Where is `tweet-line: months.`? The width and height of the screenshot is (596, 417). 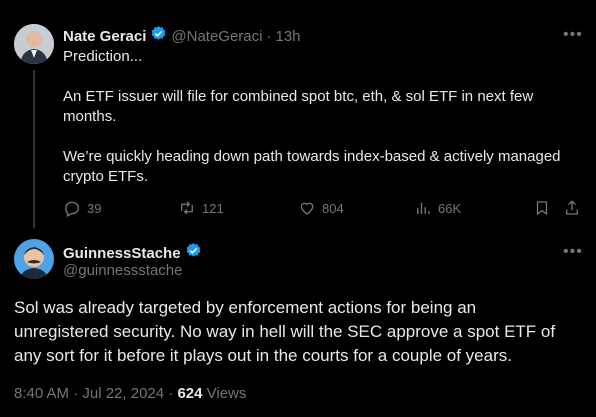
tweet-line: months. is located at coordinates (90, 116).